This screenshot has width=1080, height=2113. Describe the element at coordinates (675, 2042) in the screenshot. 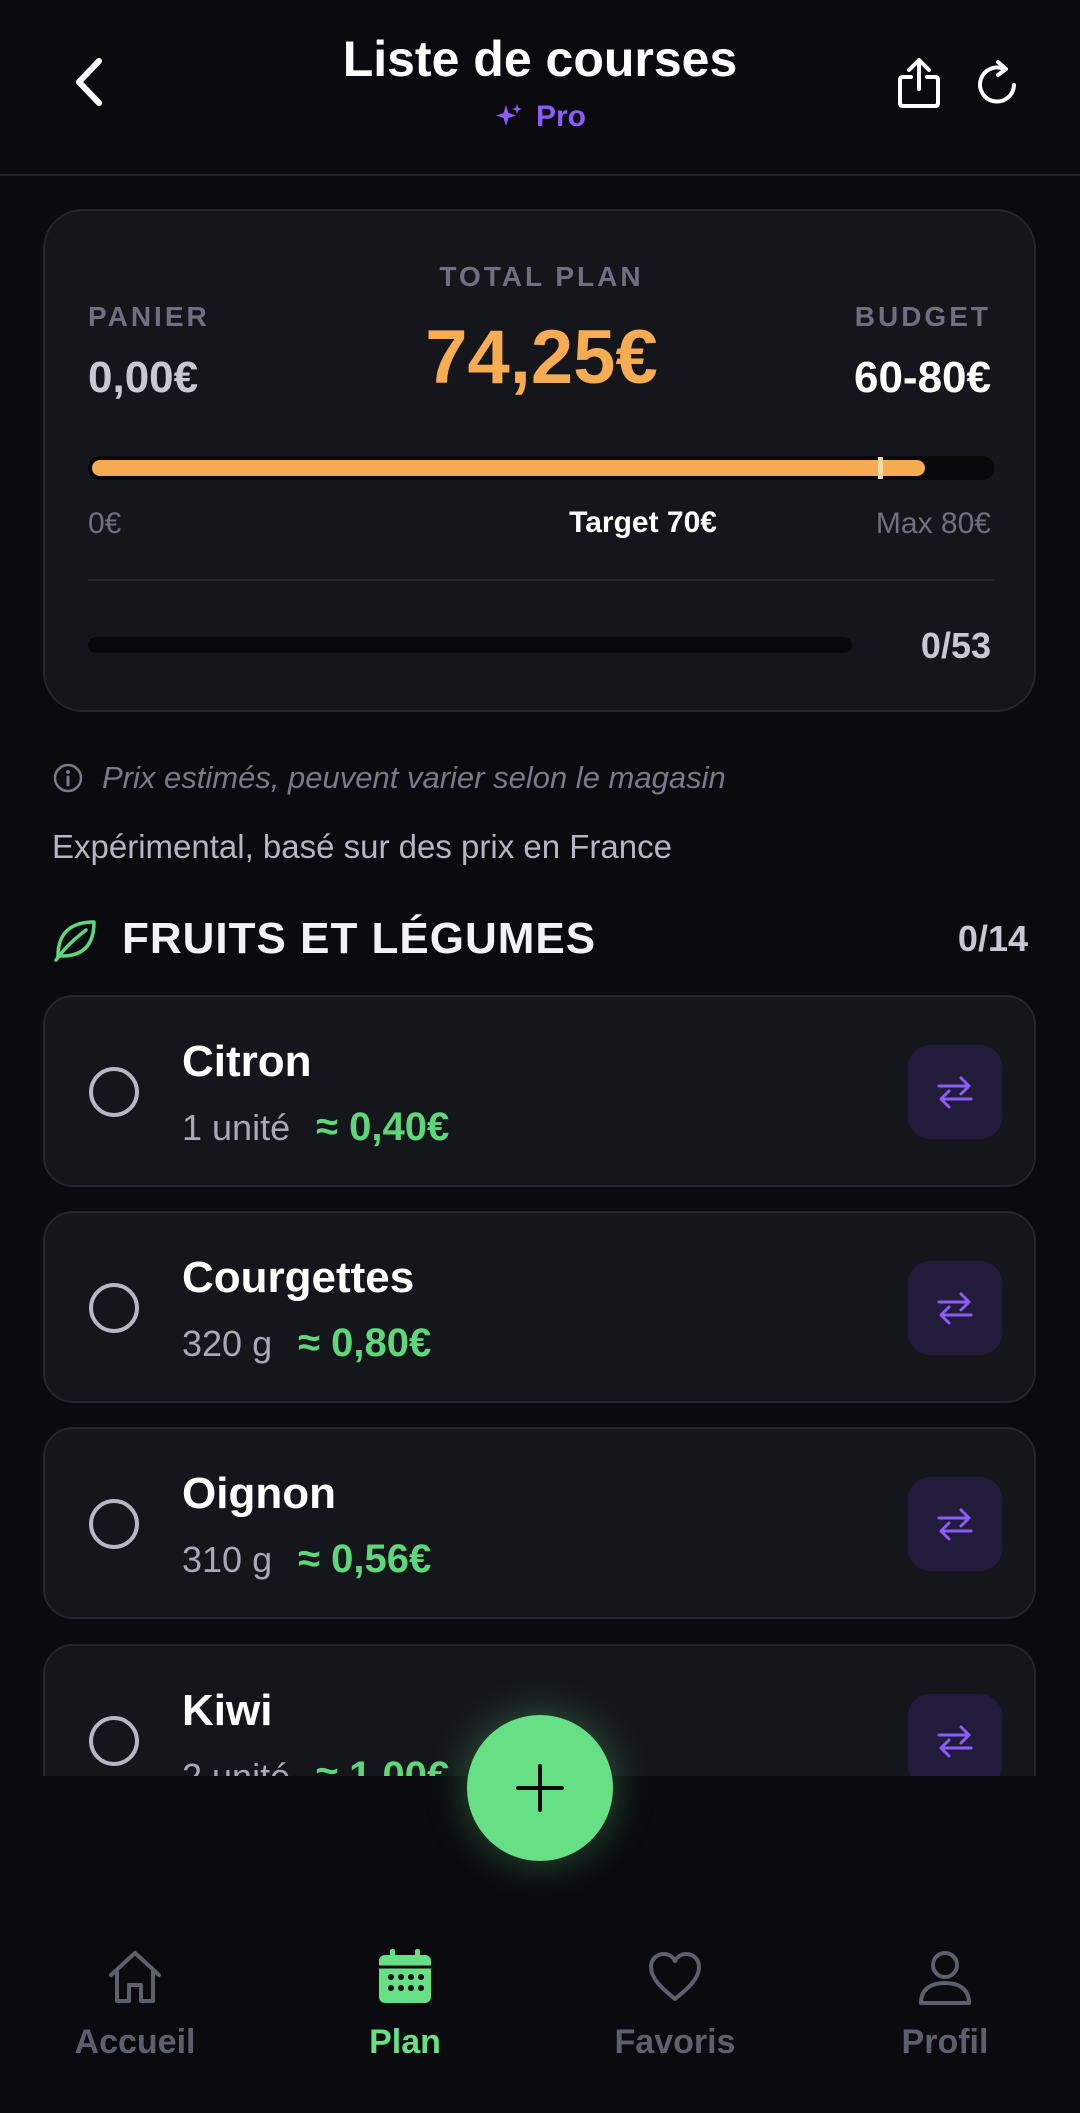

I see `nav-label: Favoris` at that location.